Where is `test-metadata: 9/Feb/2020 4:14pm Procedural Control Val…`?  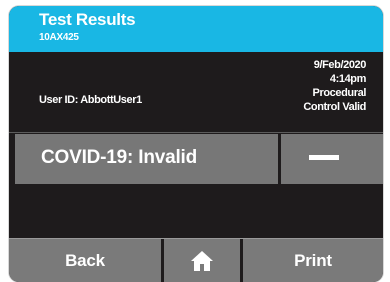 test-metadata: 9/Feb/2020 4:14pm Procedural Control Val… is located at coordinates (334, 86).